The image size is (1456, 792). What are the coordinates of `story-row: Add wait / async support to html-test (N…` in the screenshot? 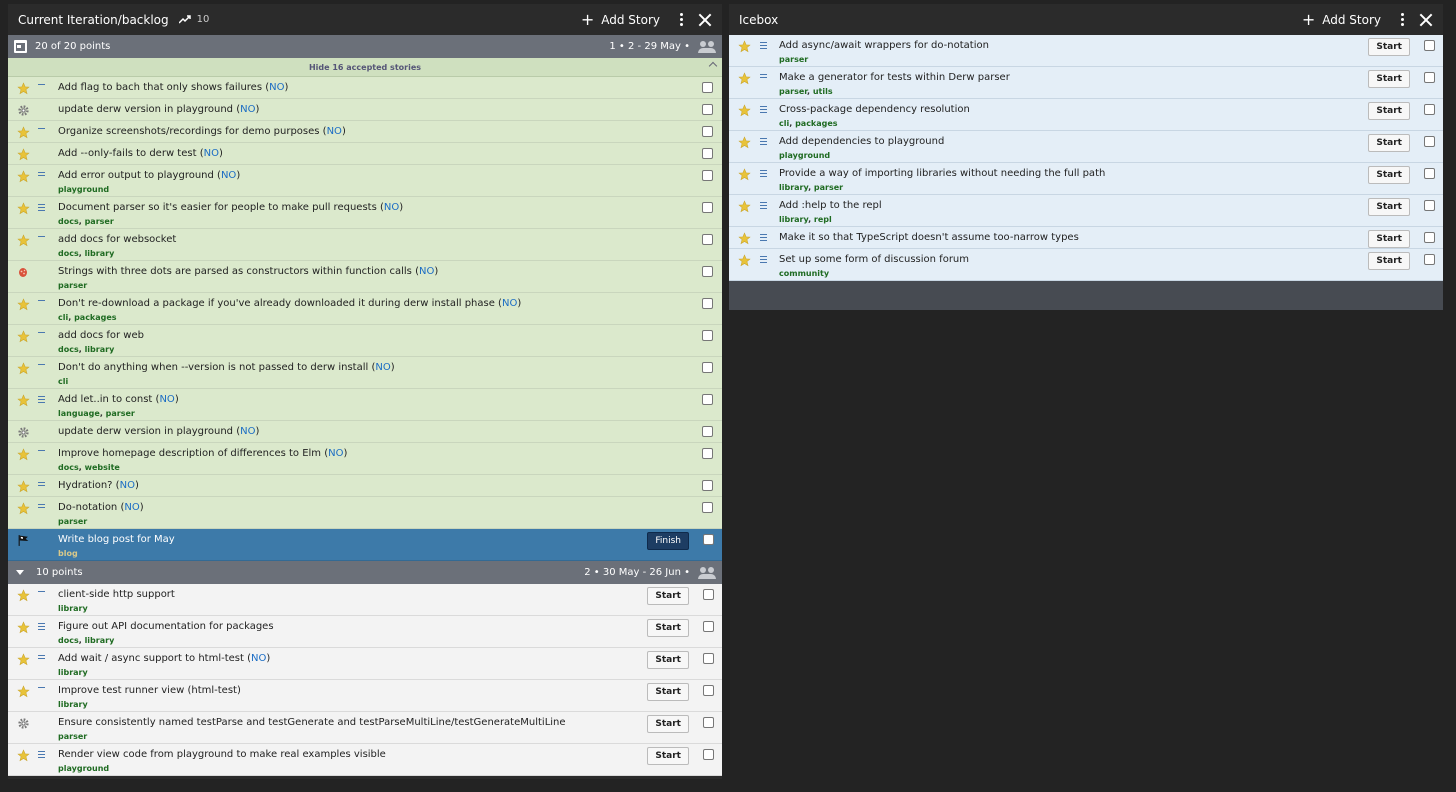 It's located at (365, 664).